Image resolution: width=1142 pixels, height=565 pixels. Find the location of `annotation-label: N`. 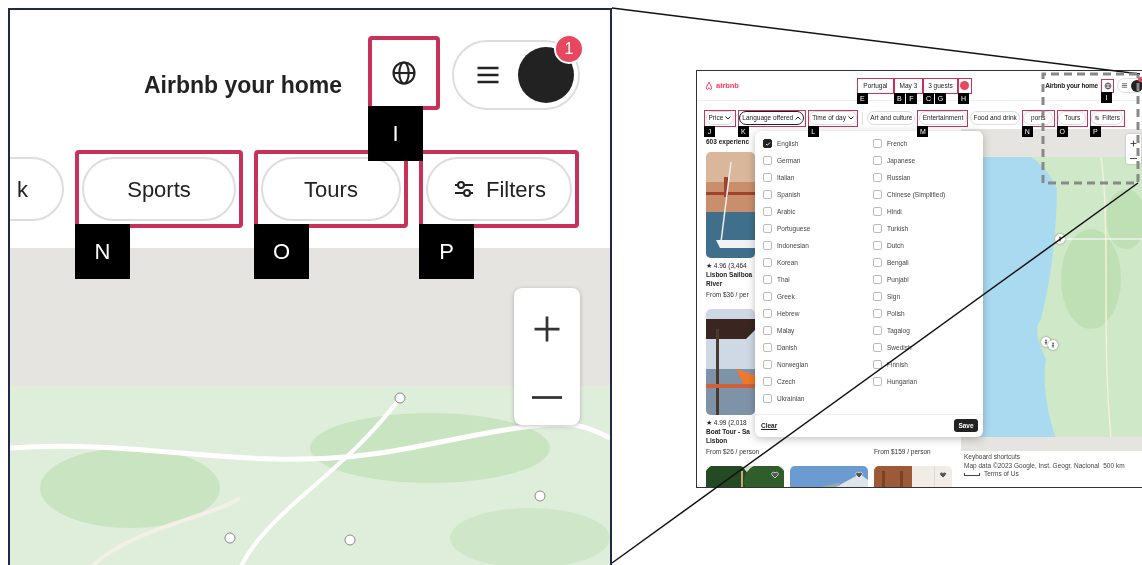

annotation-label: N is located at coordinates (102, 251).